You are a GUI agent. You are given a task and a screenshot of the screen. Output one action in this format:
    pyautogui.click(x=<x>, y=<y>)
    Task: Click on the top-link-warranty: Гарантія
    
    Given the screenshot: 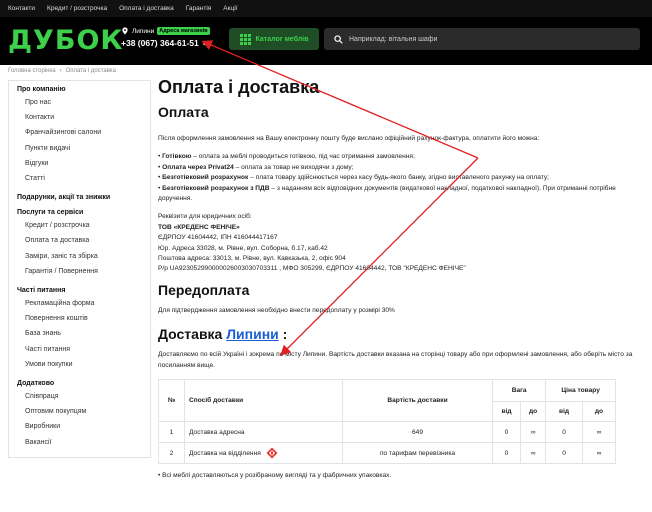 What is the action you would take?
    pyautogui.click(x=199, y=8)
    